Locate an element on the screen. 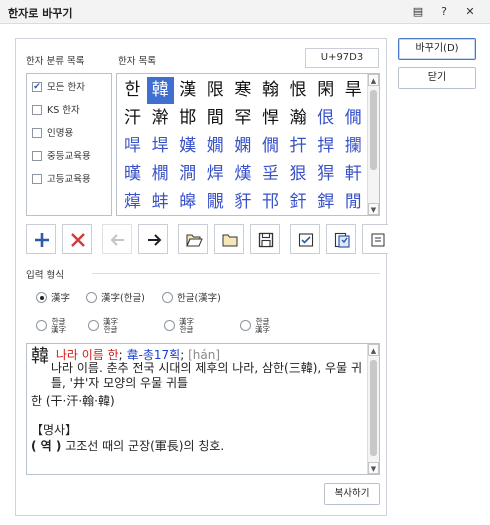 The image size is (490, 525). hanja-cell: 嫨 is located at coordinates (187, 146).